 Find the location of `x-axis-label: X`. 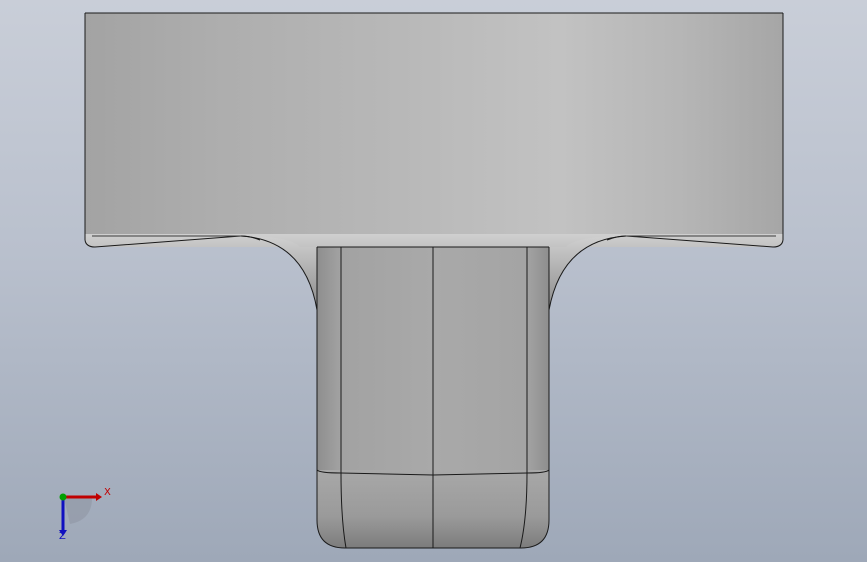

x-axis-label: X is located at coordinates (107, 492).